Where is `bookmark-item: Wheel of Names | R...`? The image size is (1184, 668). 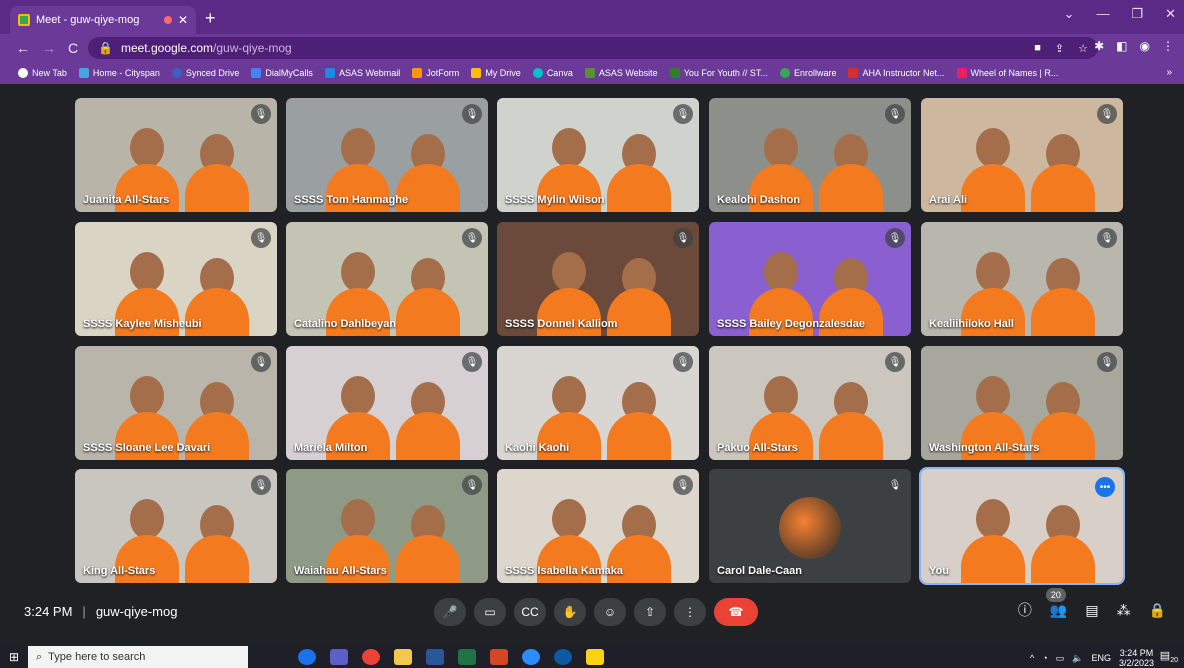
bookmark-item: Wheel of Names | R... is located at coordinates (1007, 73).